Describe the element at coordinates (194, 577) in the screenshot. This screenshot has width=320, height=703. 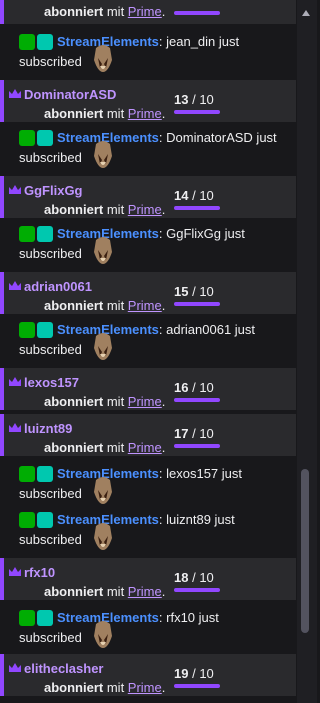
I see `sub-count: 18 / 10` at that location.